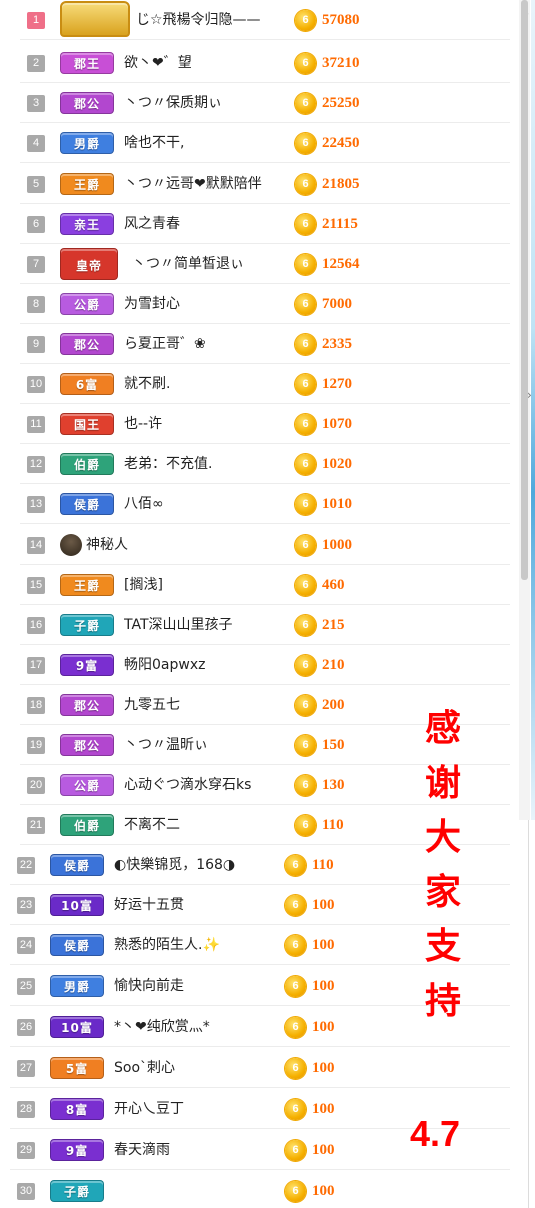  Describe the element at coordinates (333, 705) in the screenshot. I see `score-value: 200` at that location.